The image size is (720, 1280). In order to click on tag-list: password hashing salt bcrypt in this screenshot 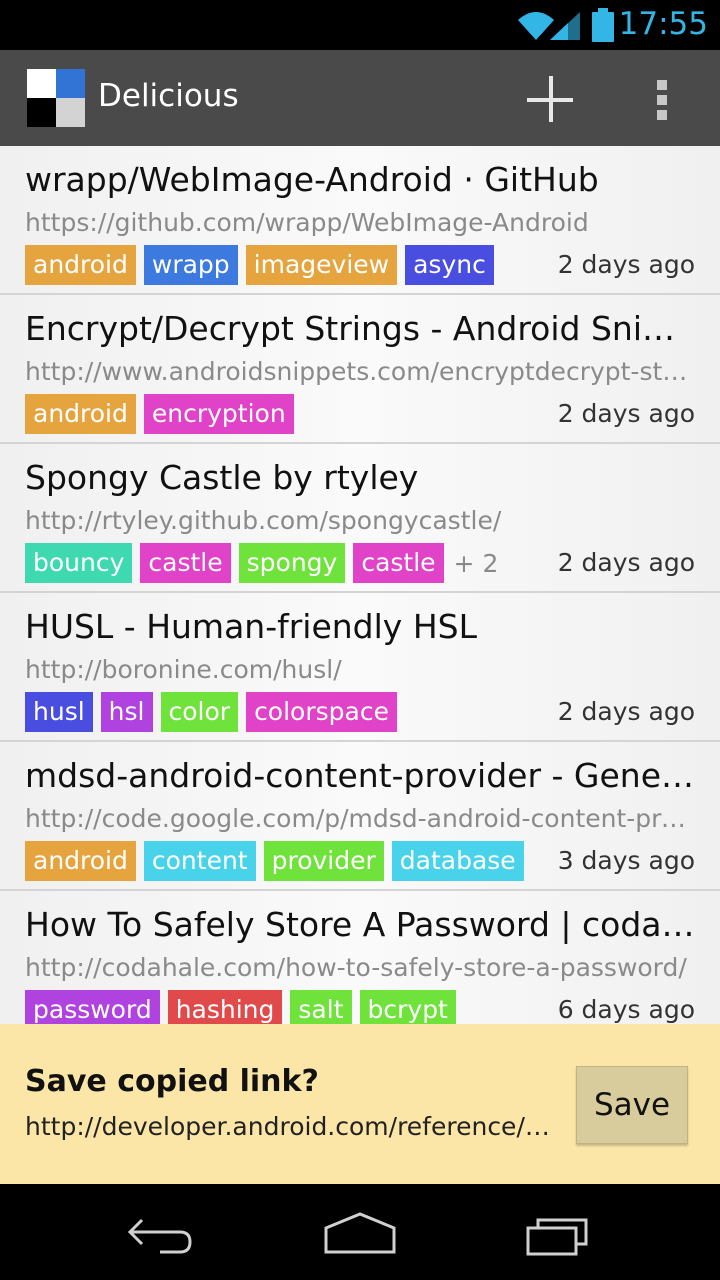, I will do `click(244, 1007)`.